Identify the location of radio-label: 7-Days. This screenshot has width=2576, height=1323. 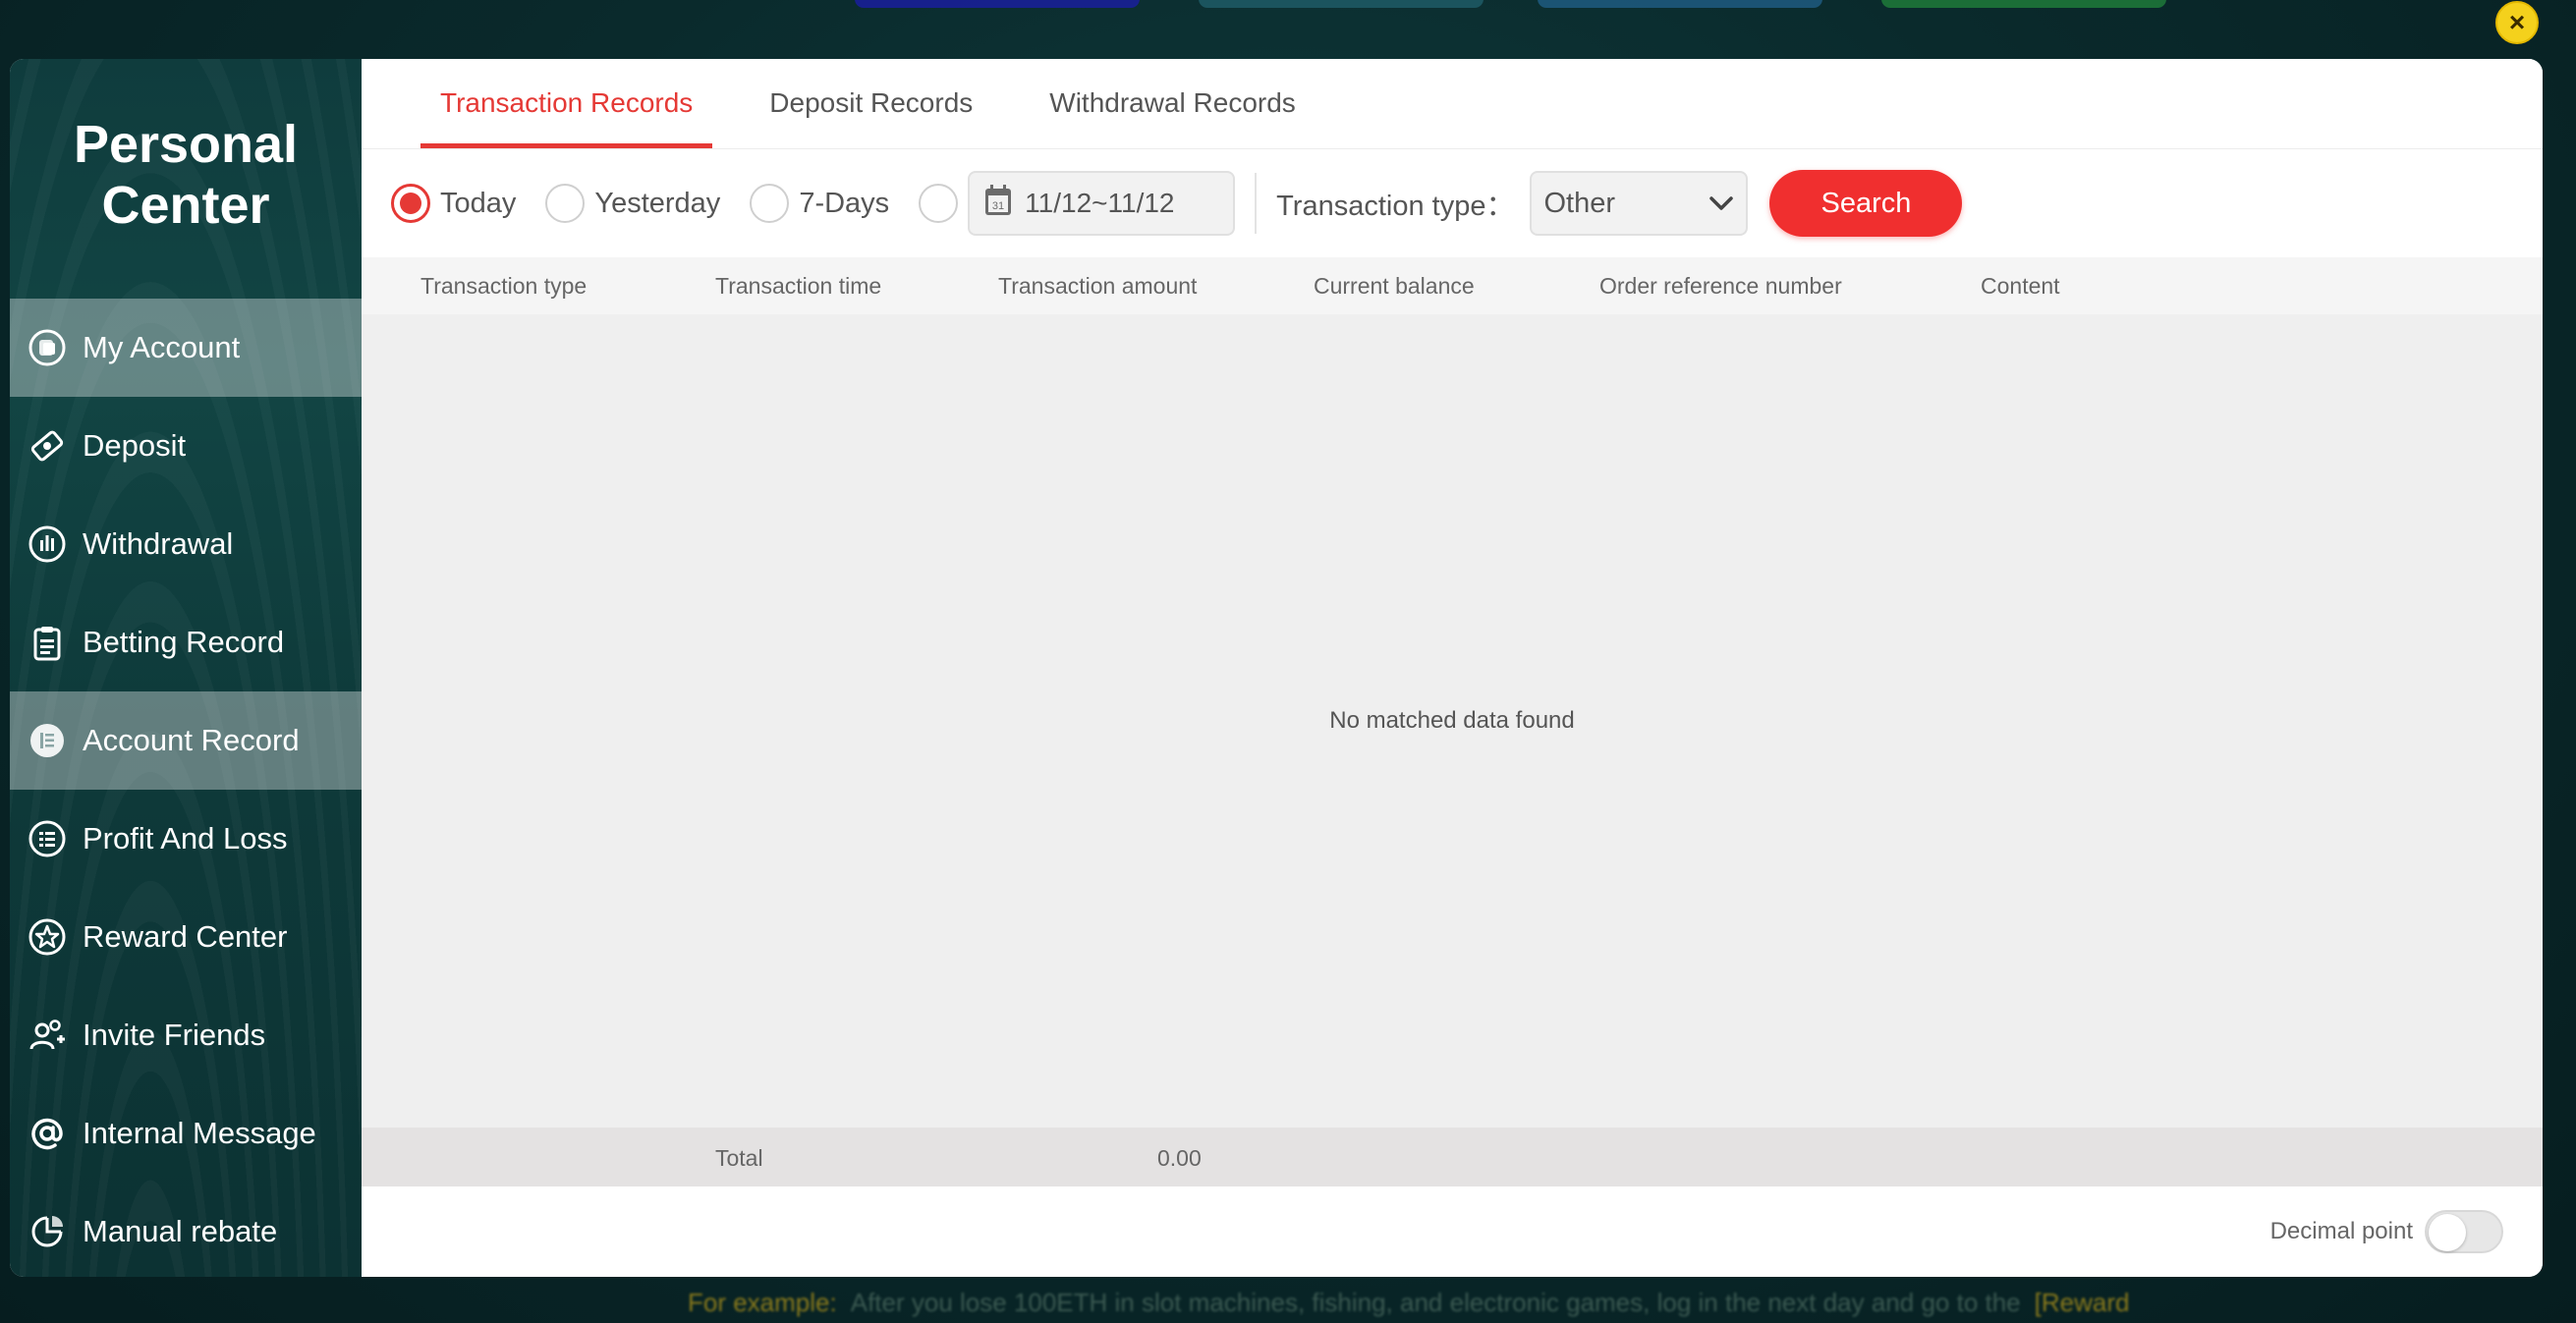
(844, 203).